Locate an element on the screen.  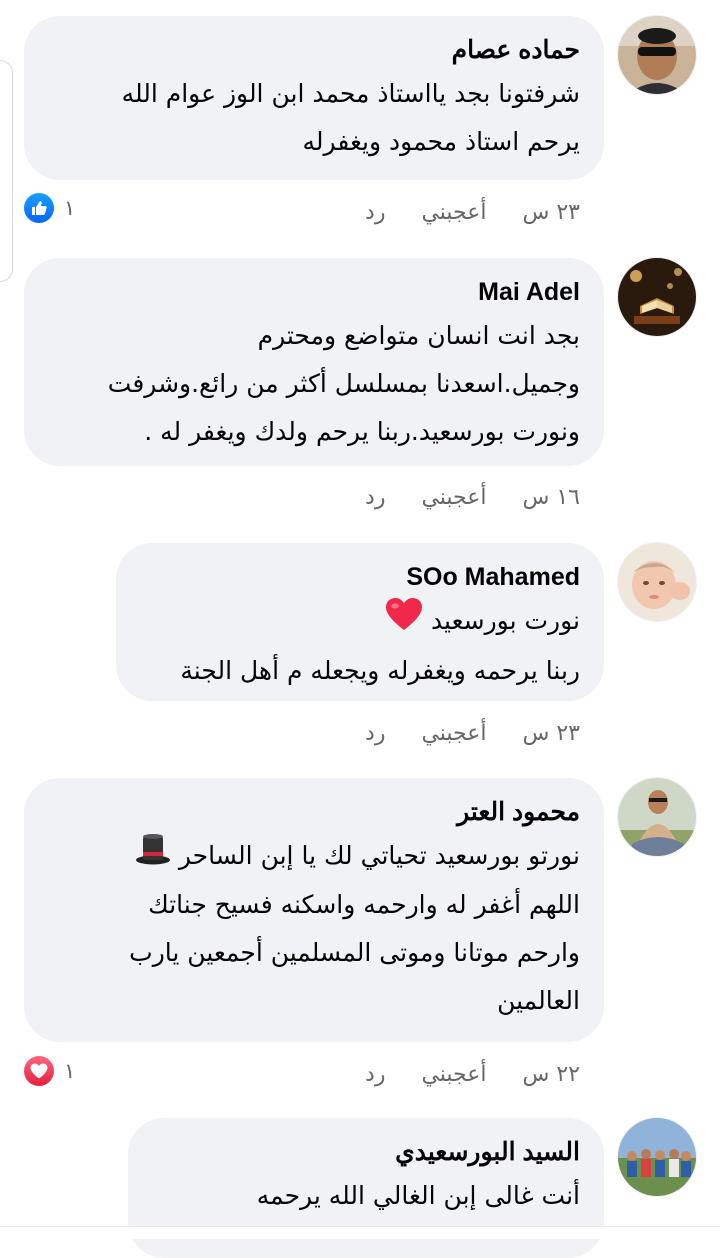
comment-author: Mai Adel is located at coordinates (314, 292).